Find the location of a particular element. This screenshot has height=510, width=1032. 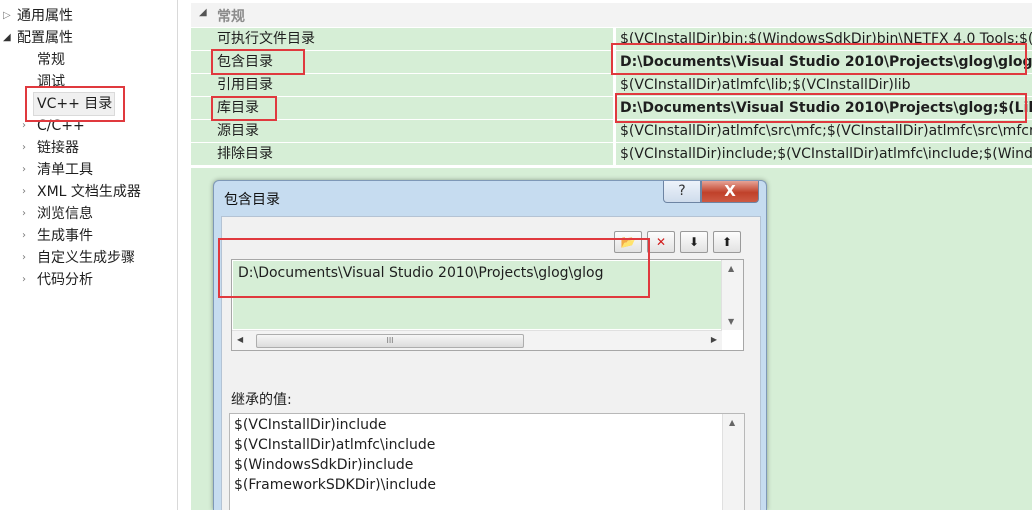

scroll-thumb: III is located at coordinates (390, 341).